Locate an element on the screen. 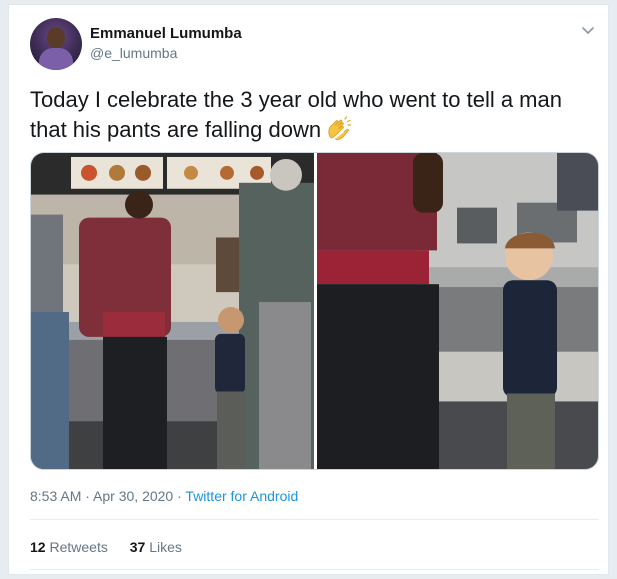 Image resolution: width=617 pixels, height=579 pixels. likes-count: 37 is located at coordinates (137, 547).